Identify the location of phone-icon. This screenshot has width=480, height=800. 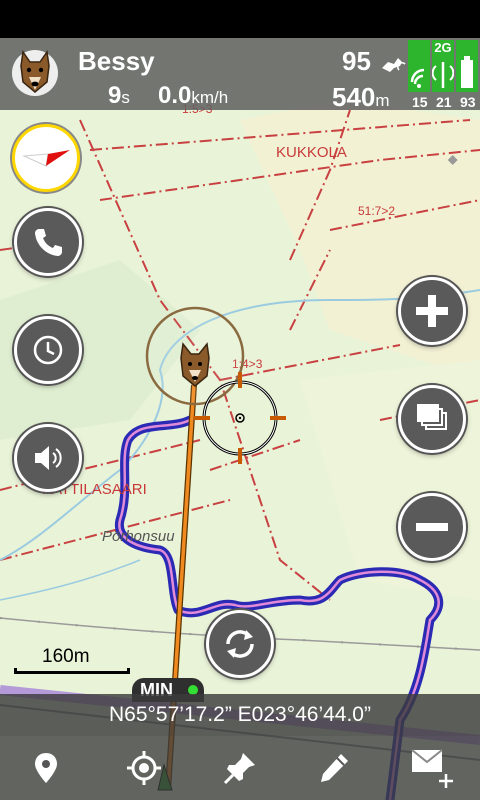
(48, 242).